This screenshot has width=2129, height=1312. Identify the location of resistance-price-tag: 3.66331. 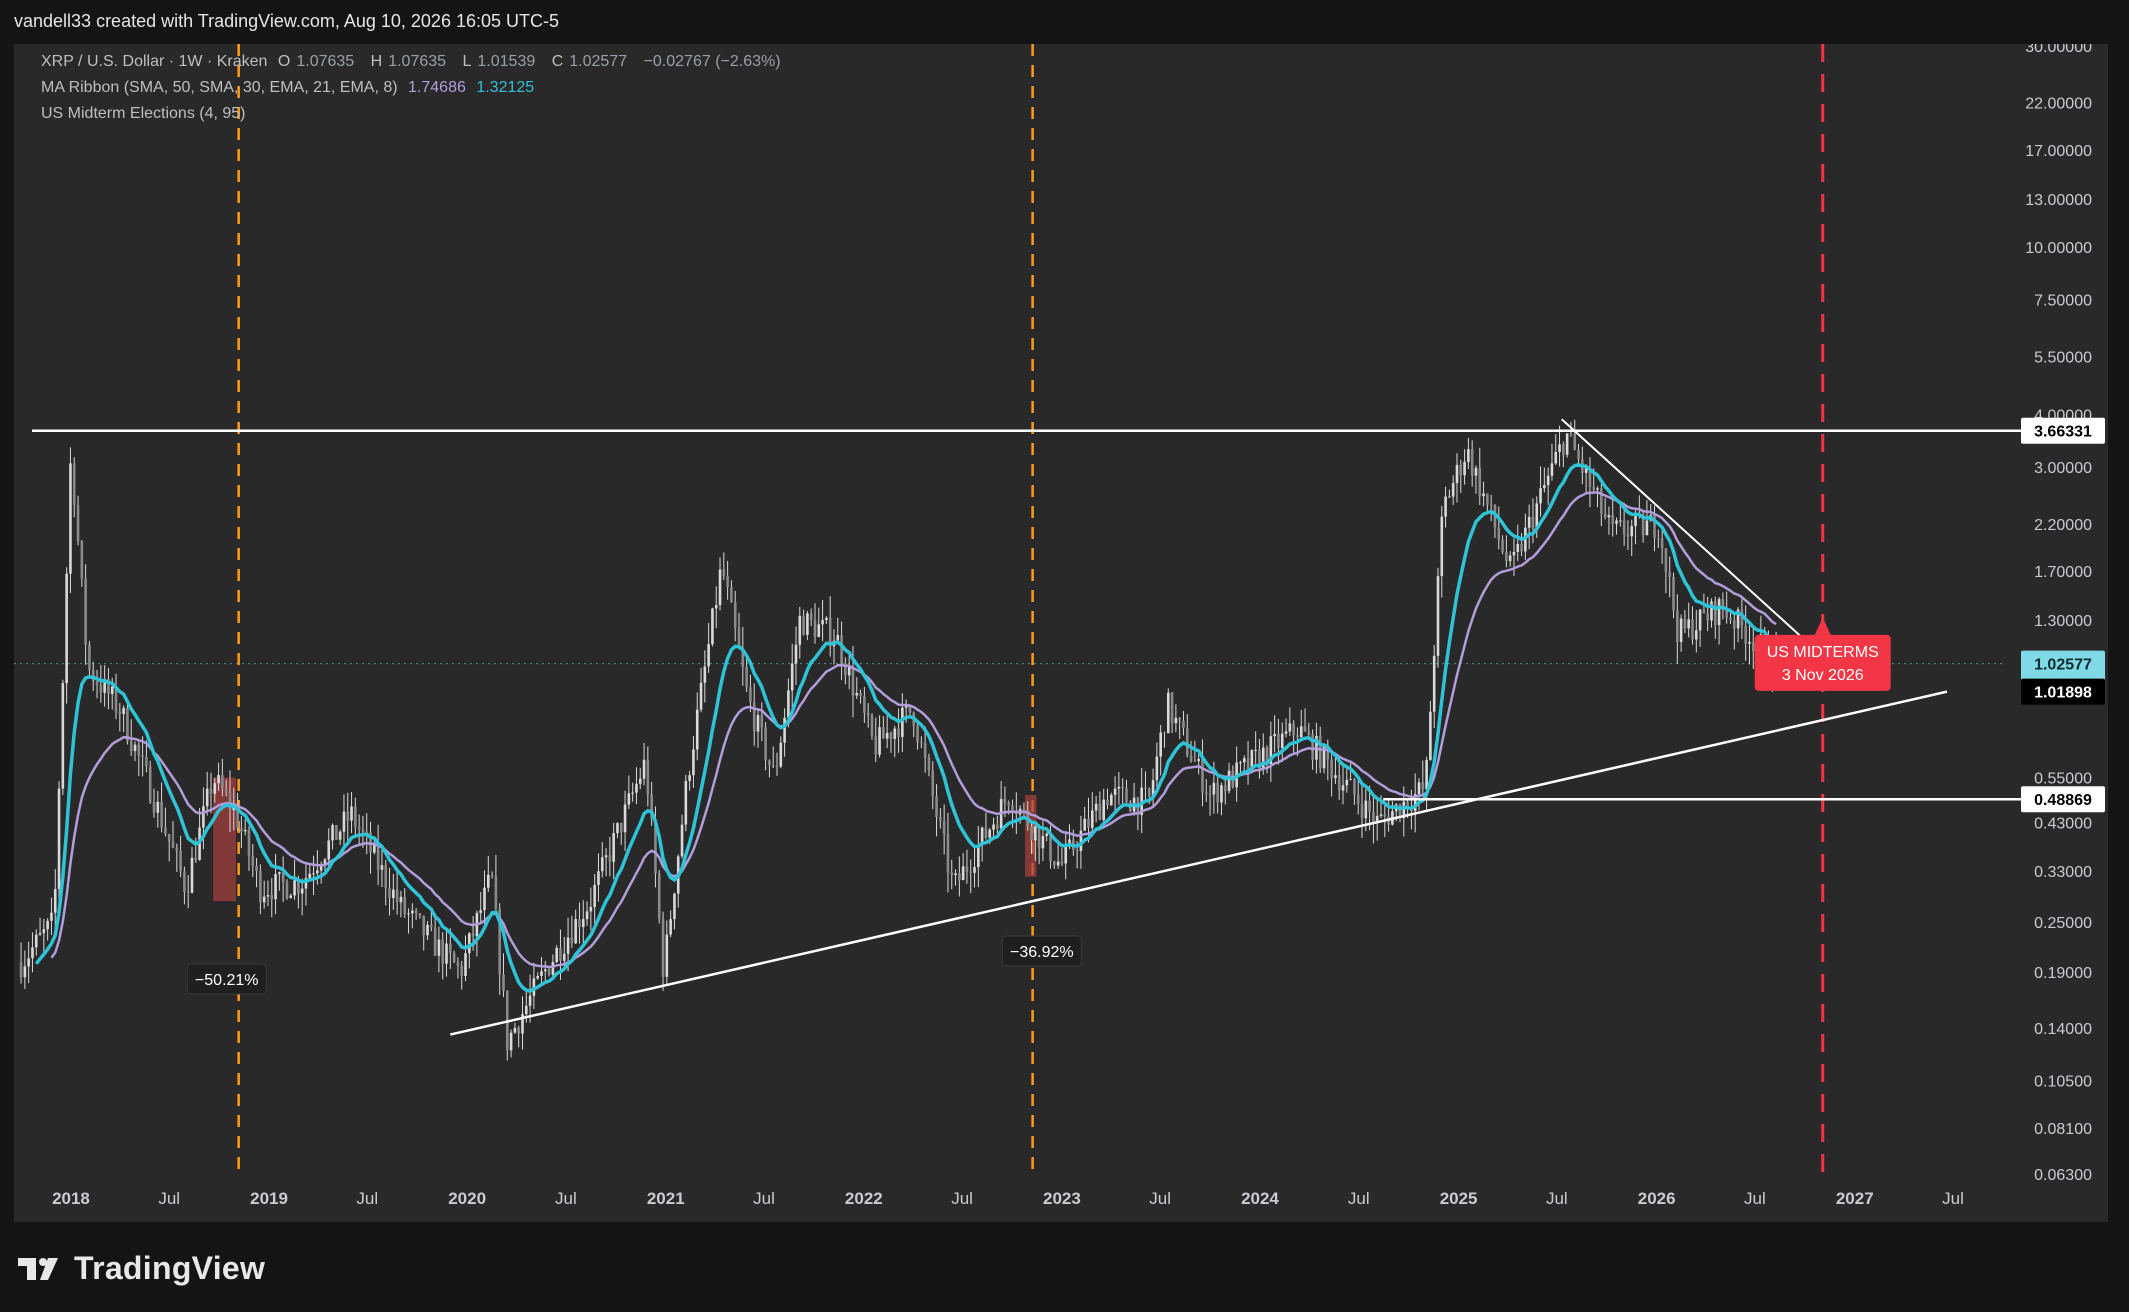
(2063, 432).